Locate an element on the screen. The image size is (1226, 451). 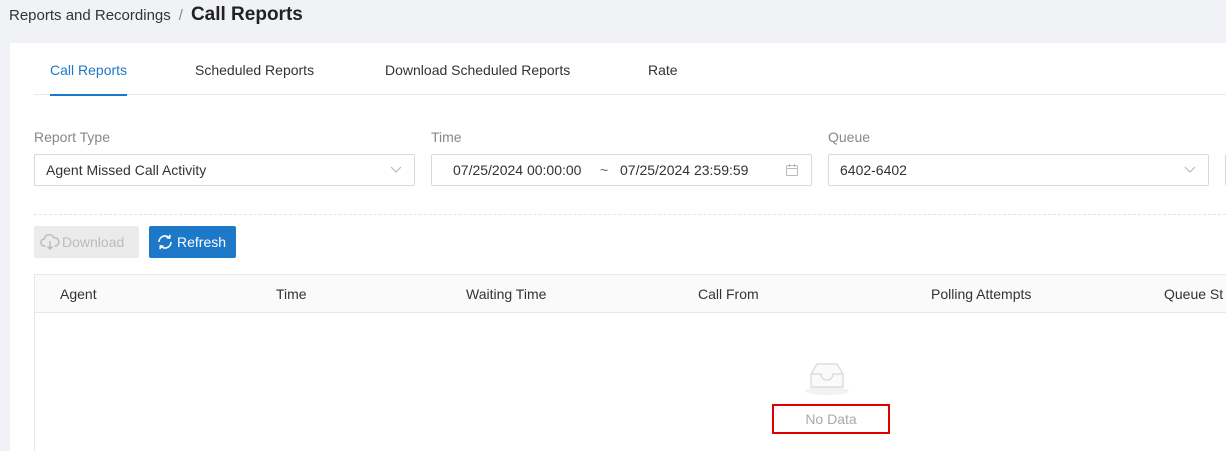
column-header-waiting-time: Waiting Time is located at coordinates (506, 294).